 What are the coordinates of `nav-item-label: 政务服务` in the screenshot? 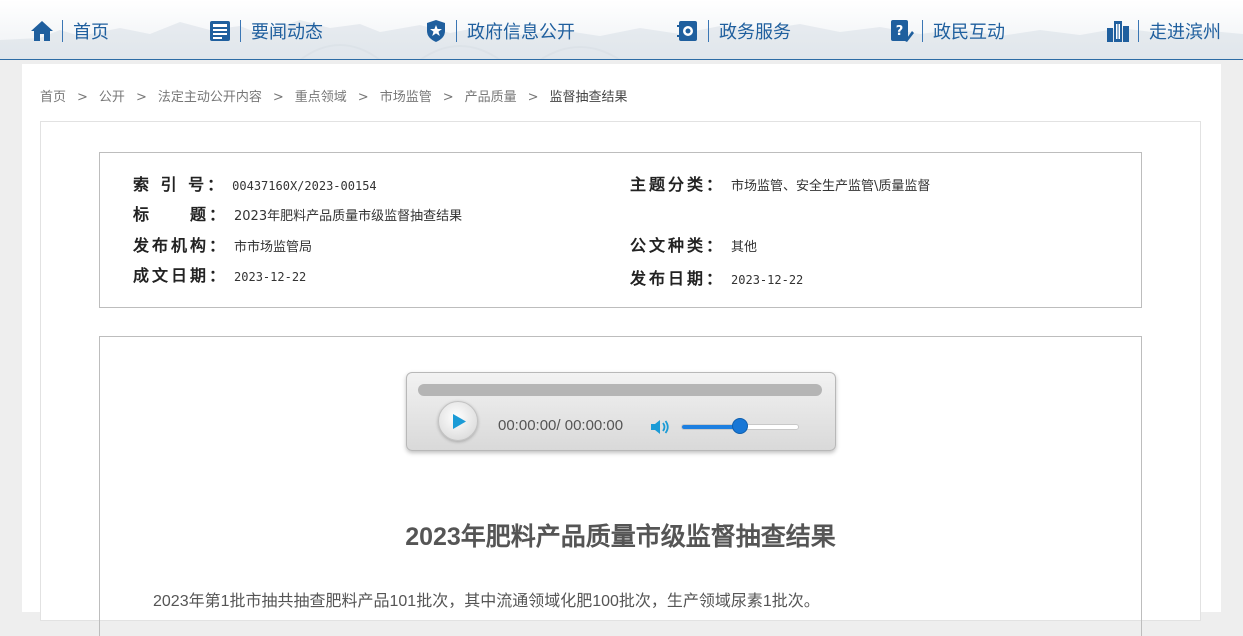 It's located at (755, 32).